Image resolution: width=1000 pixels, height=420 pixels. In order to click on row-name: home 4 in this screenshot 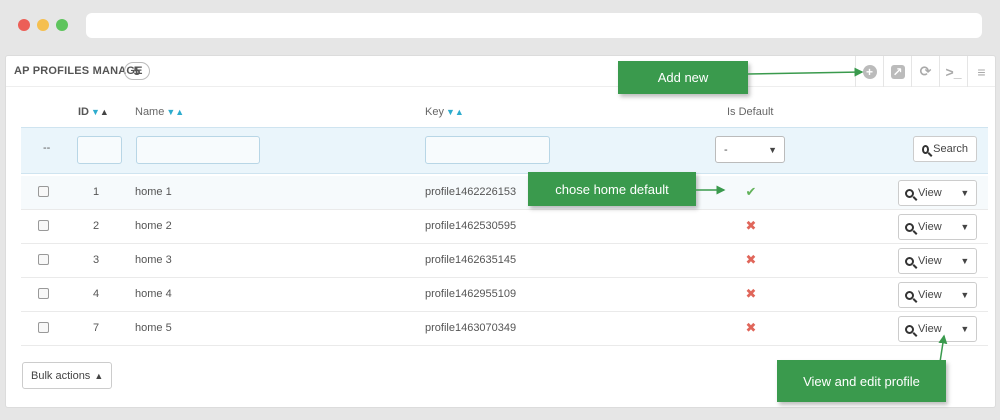, I will do `click(153, 294)`.